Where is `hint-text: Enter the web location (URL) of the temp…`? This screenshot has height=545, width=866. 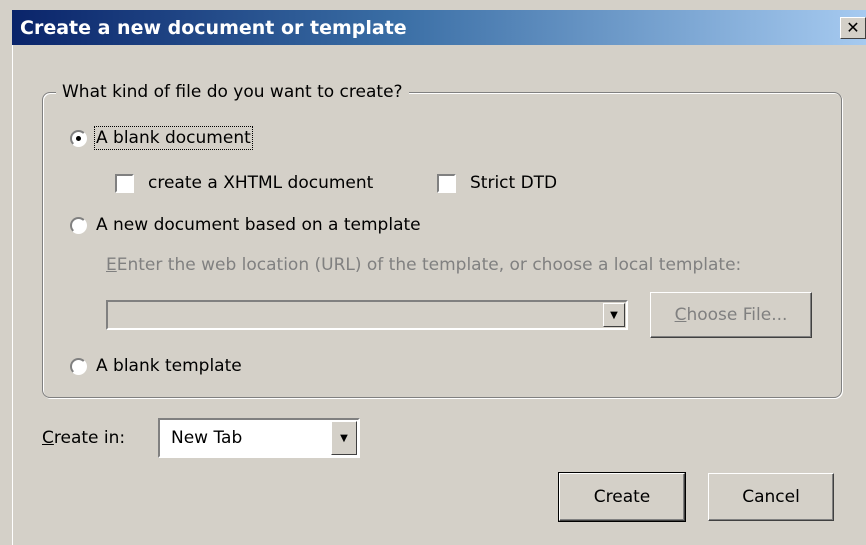 hint-text: Enter the web location (URL) of the temp… is located at coordinates (429, 265).